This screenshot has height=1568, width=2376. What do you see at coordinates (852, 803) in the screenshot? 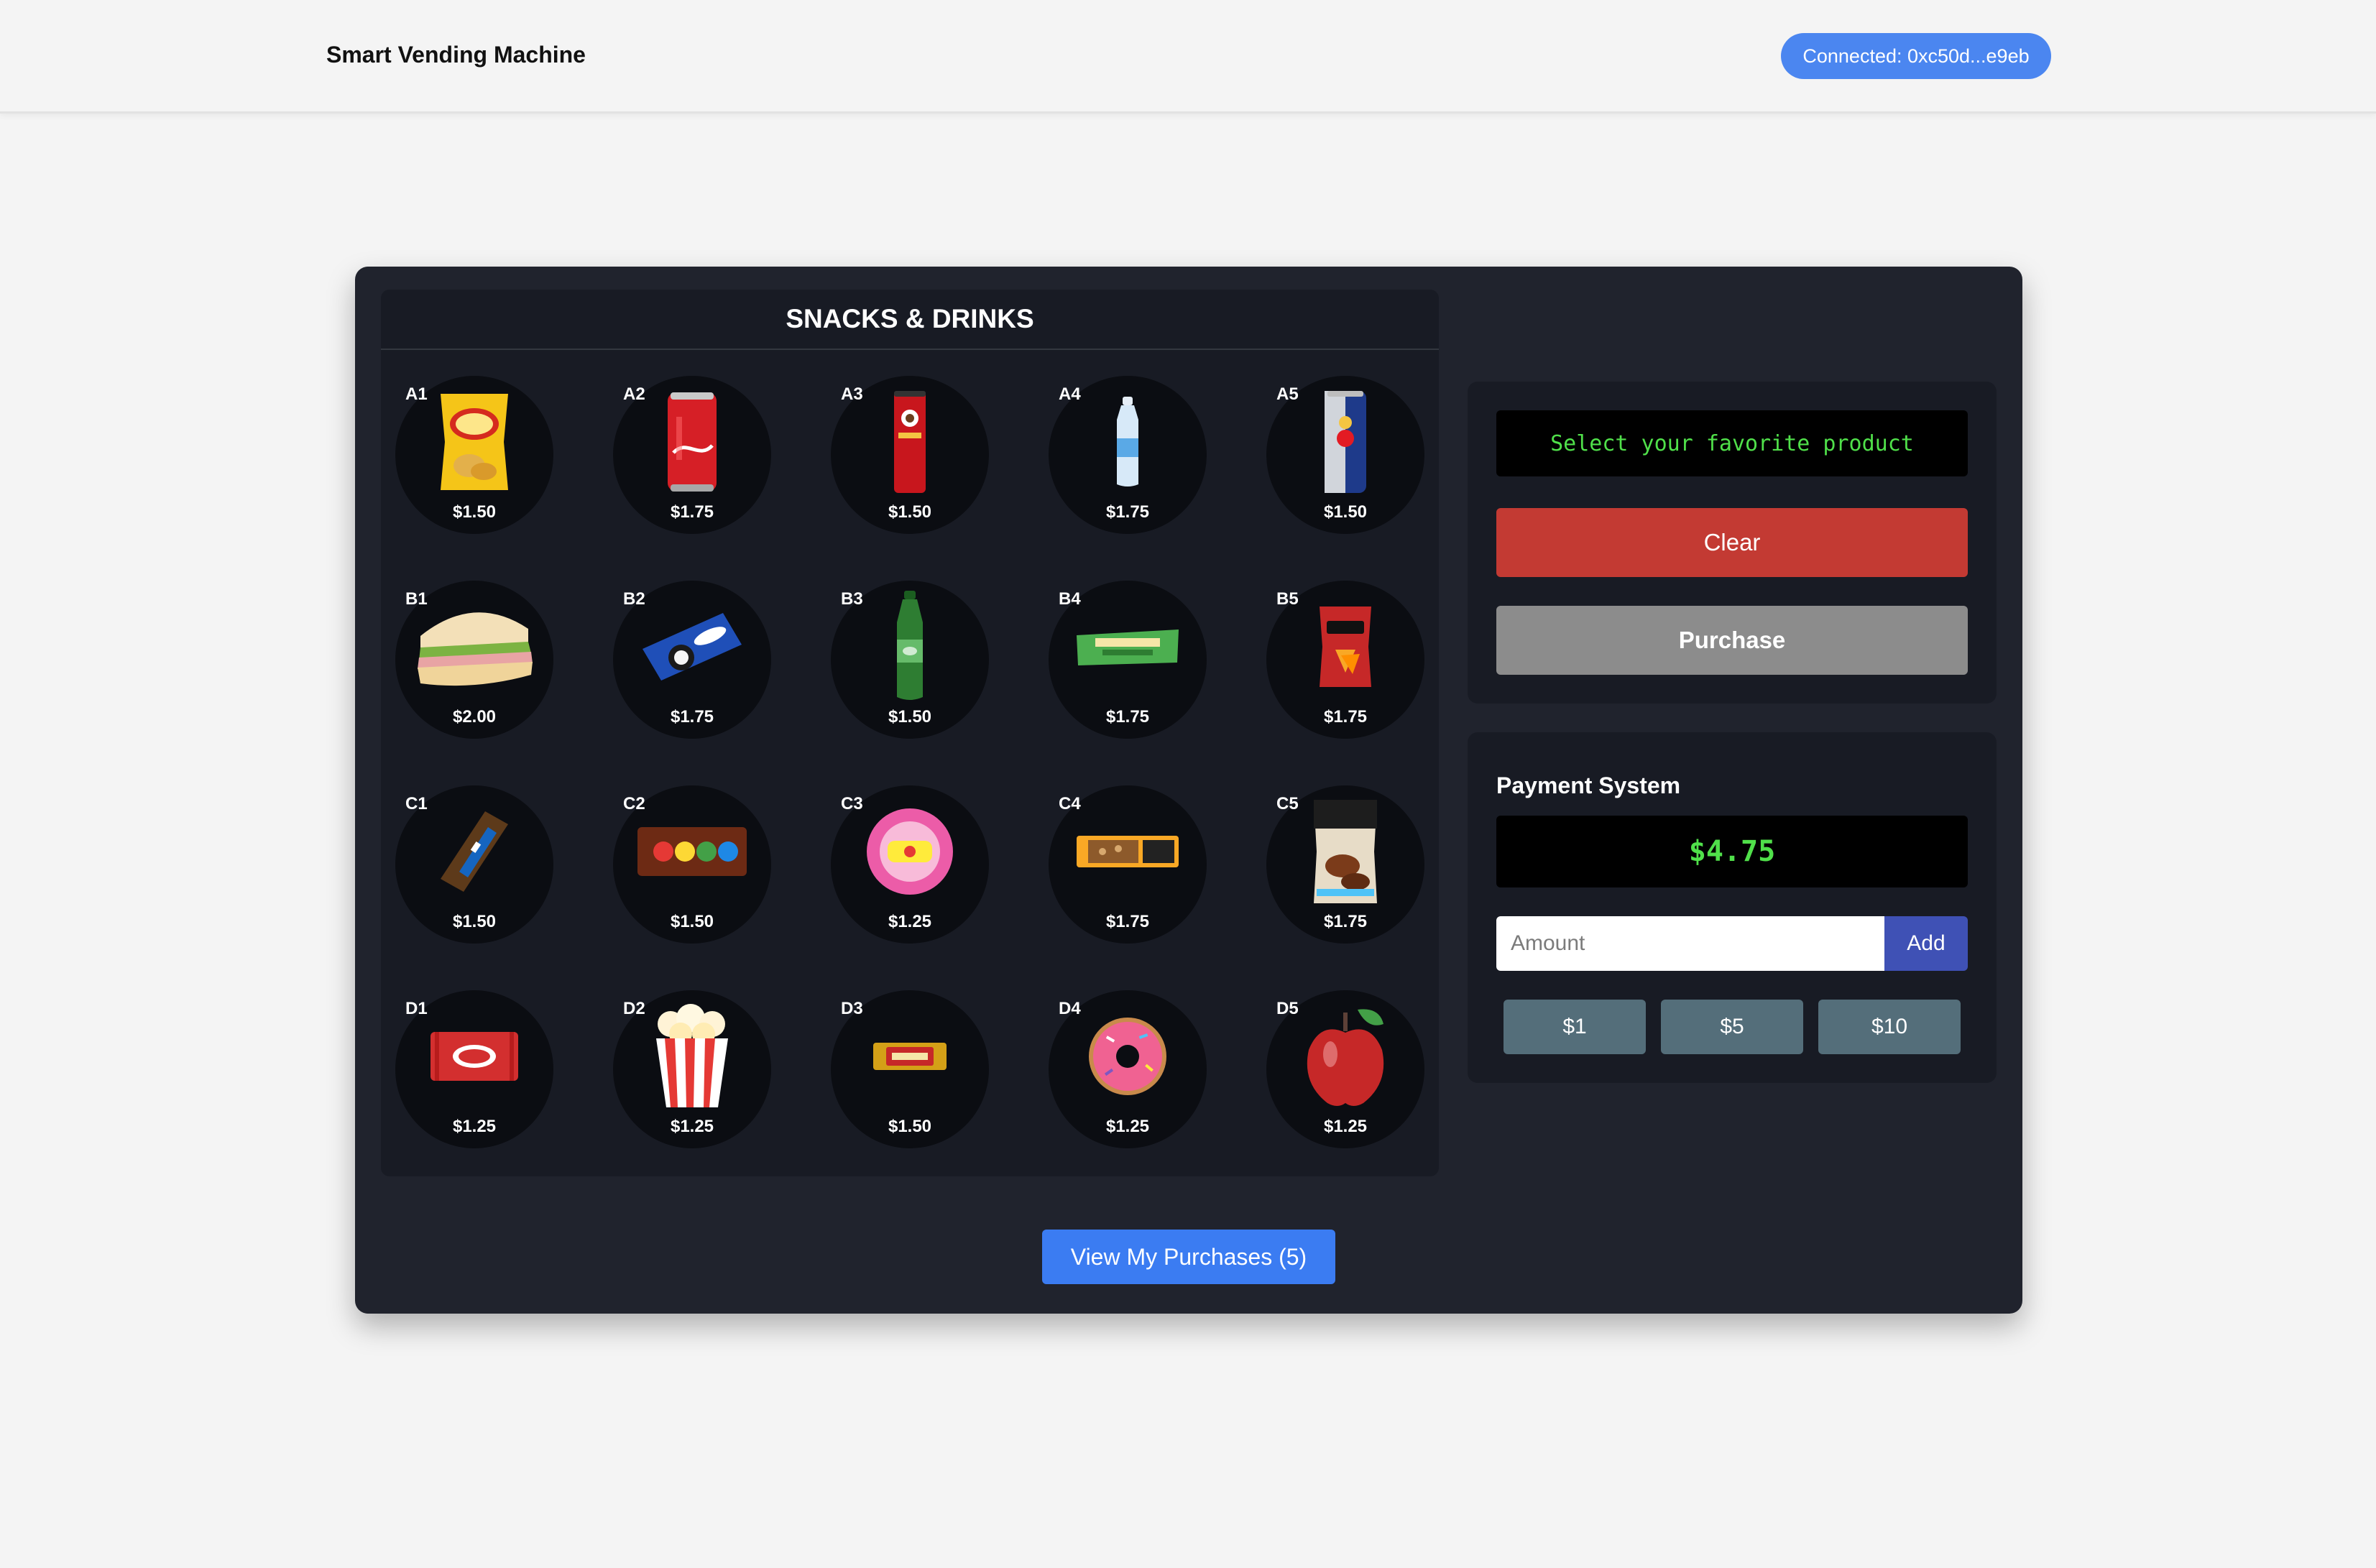
I see `slot-code: C3` at bounding box center [852, 803].